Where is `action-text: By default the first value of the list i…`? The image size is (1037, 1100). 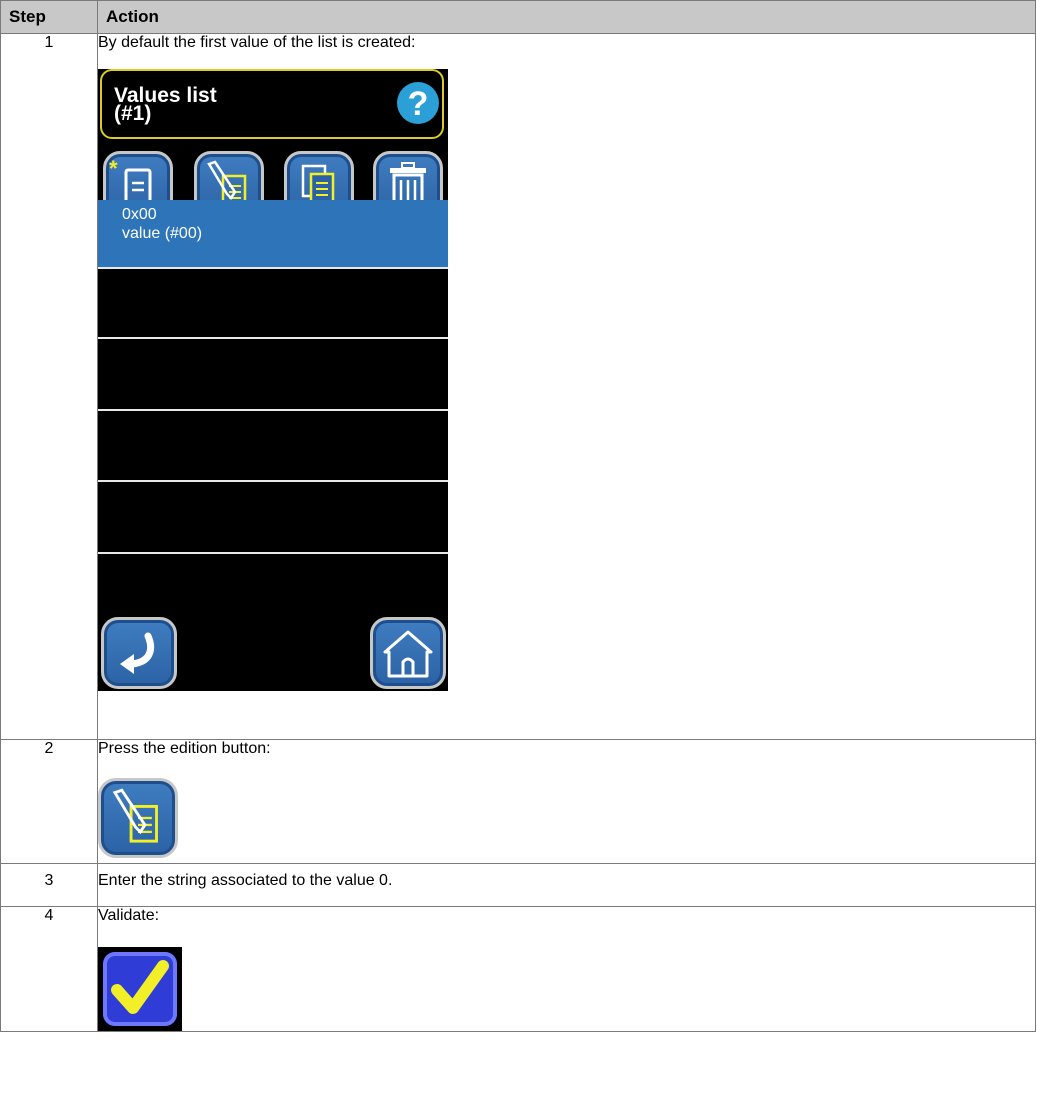 action-text: By default the first value of the list i… is located at coordinates (257, 42).